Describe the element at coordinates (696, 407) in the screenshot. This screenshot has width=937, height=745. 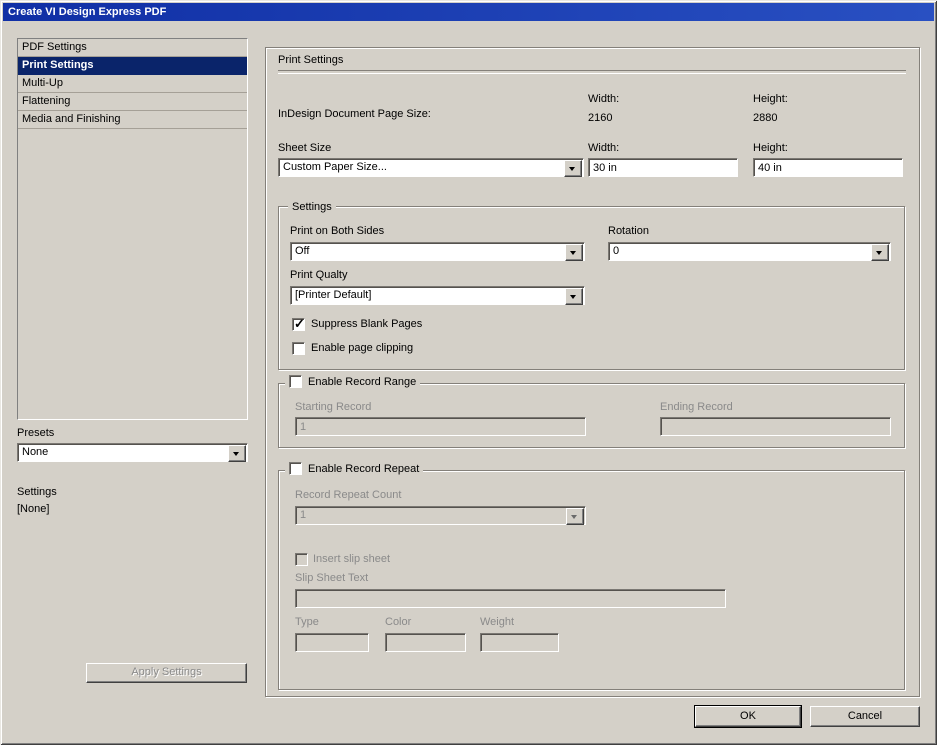
I see `ending-record-label: Ending Record` at that location.